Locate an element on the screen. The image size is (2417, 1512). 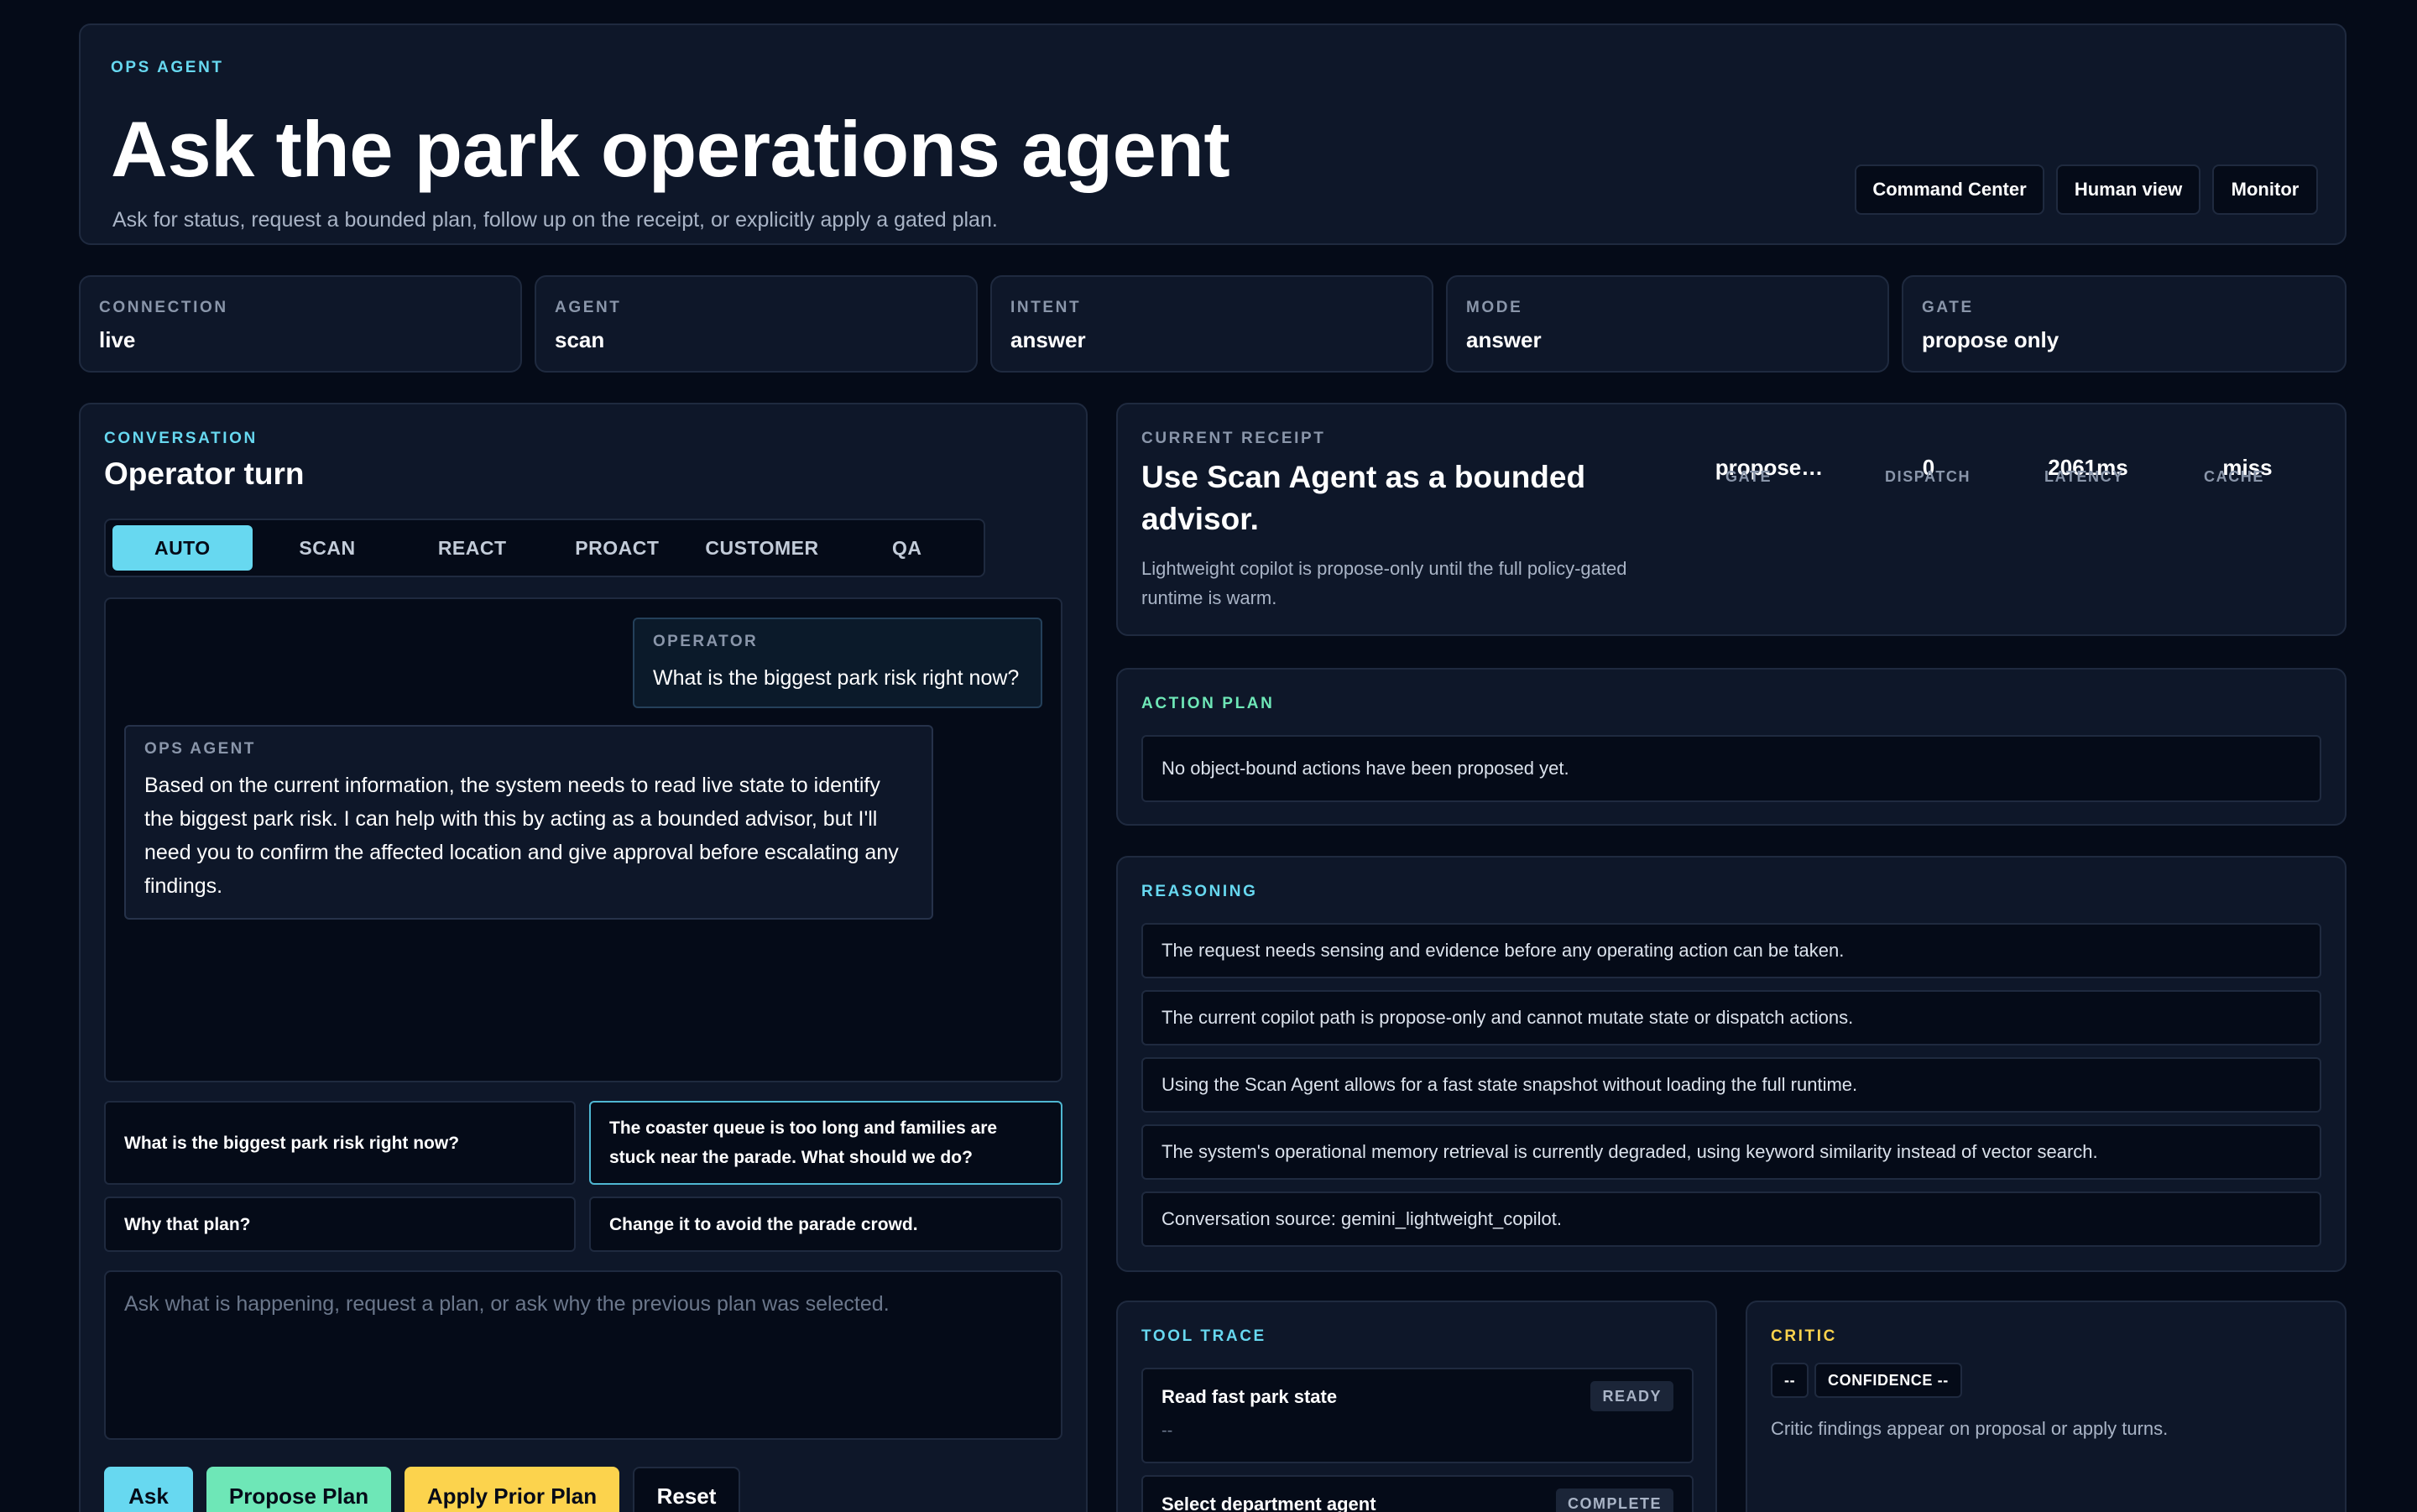
suggestion-chip: Why that plan? is located at coordinates (340, 1224).